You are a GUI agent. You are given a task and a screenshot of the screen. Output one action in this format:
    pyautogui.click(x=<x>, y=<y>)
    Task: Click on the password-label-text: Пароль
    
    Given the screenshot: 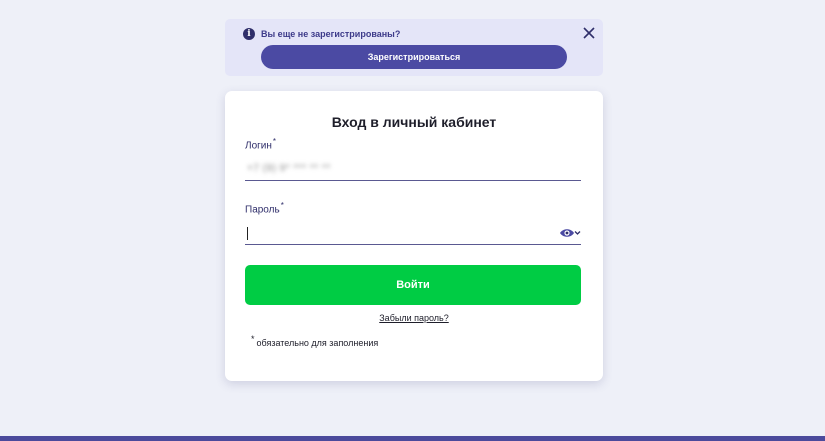 What is the action you would take?
    pyautogui.click(x=262, y=210)
    